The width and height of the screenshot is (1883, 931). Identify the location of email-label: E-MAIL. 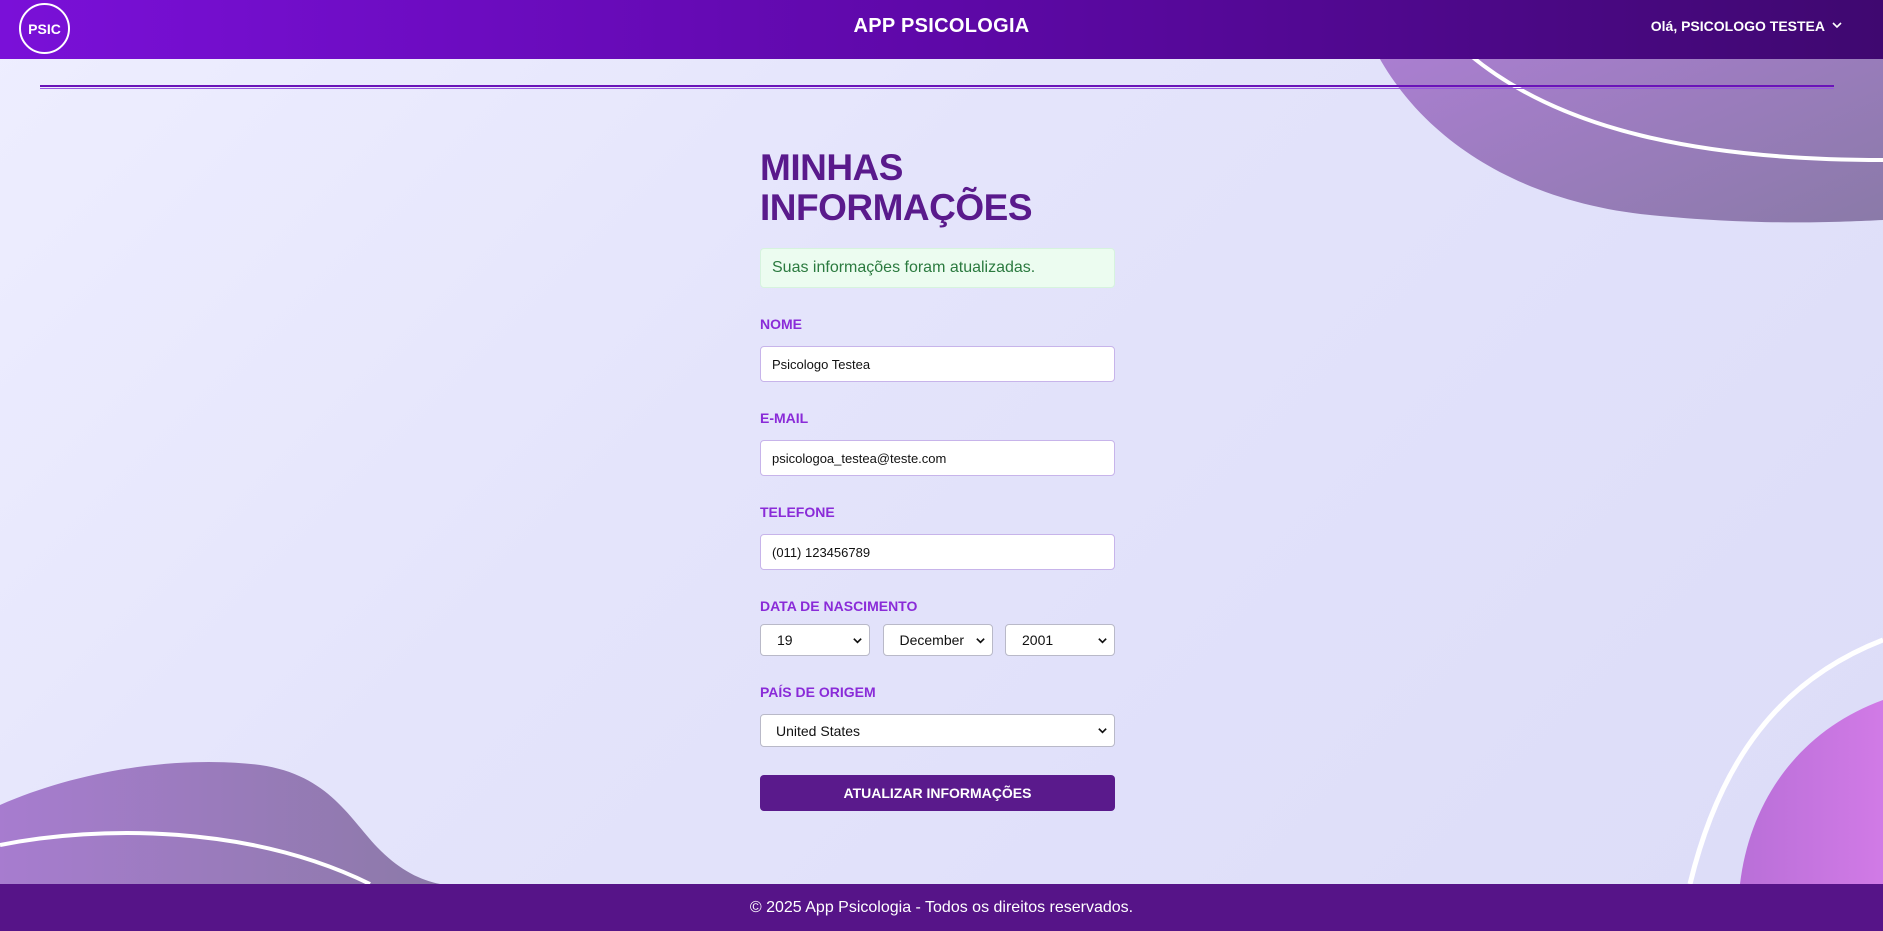
(784, 418).